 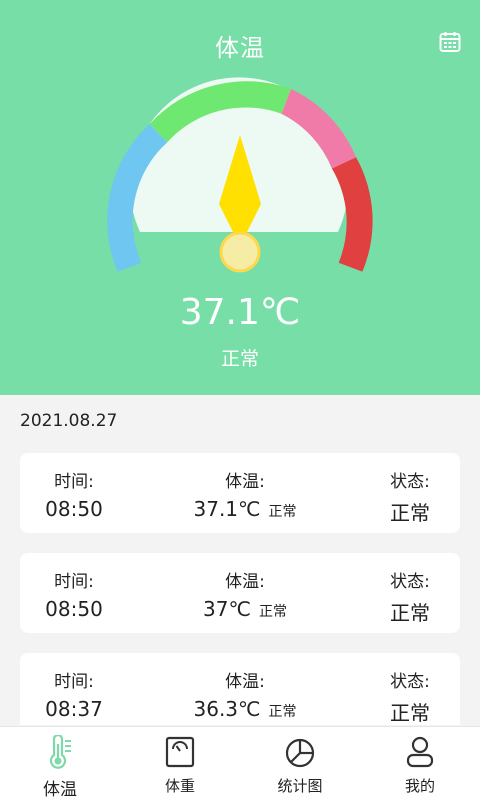 I want to click on temp-value: 37.1℃, so click(x=227, y=509).